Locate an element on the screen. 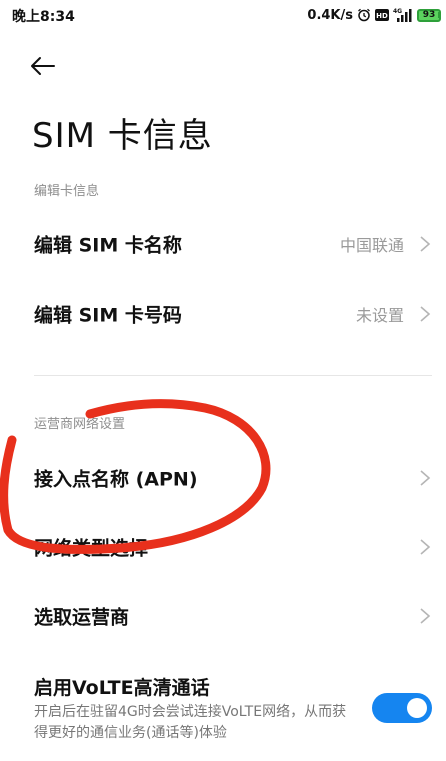 The height and width of the screenshot is (761, 446). volte-toggle is located at coordinates (402, 708).